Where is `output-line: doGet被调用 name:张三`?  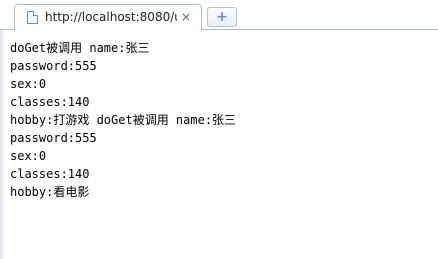
output-line: doGet被调用 name:张三 is located at coordinates (80, 48).